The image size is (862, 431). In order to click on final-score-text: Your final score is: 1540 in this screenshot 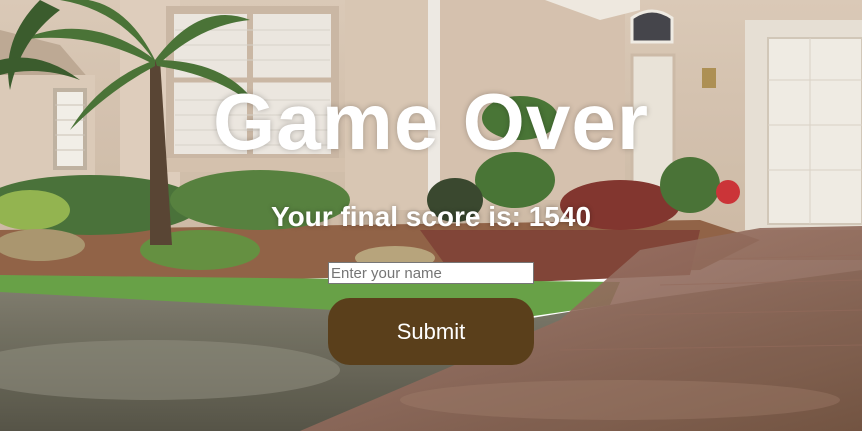, I will do `click(431, 216)`.